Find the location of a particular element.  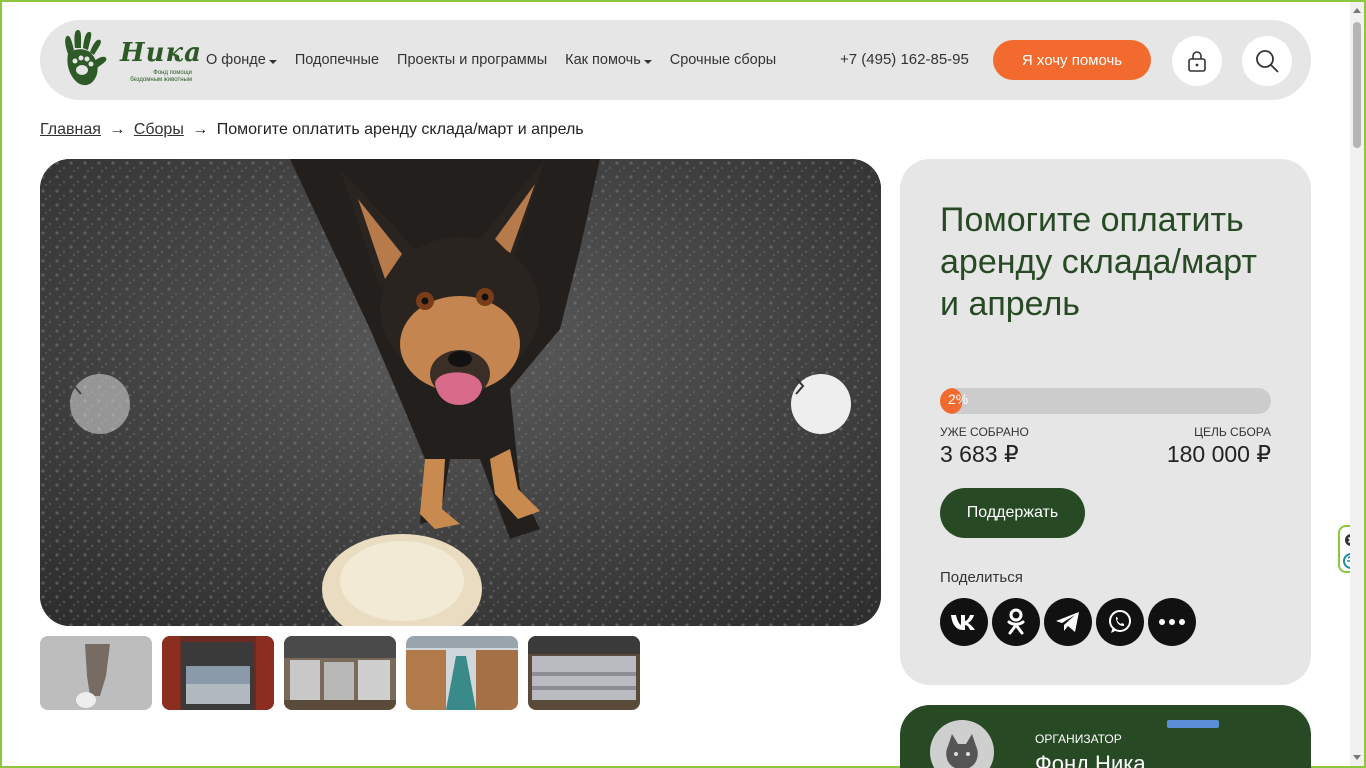

organizer-avatar is located at coordinates (962, 744).